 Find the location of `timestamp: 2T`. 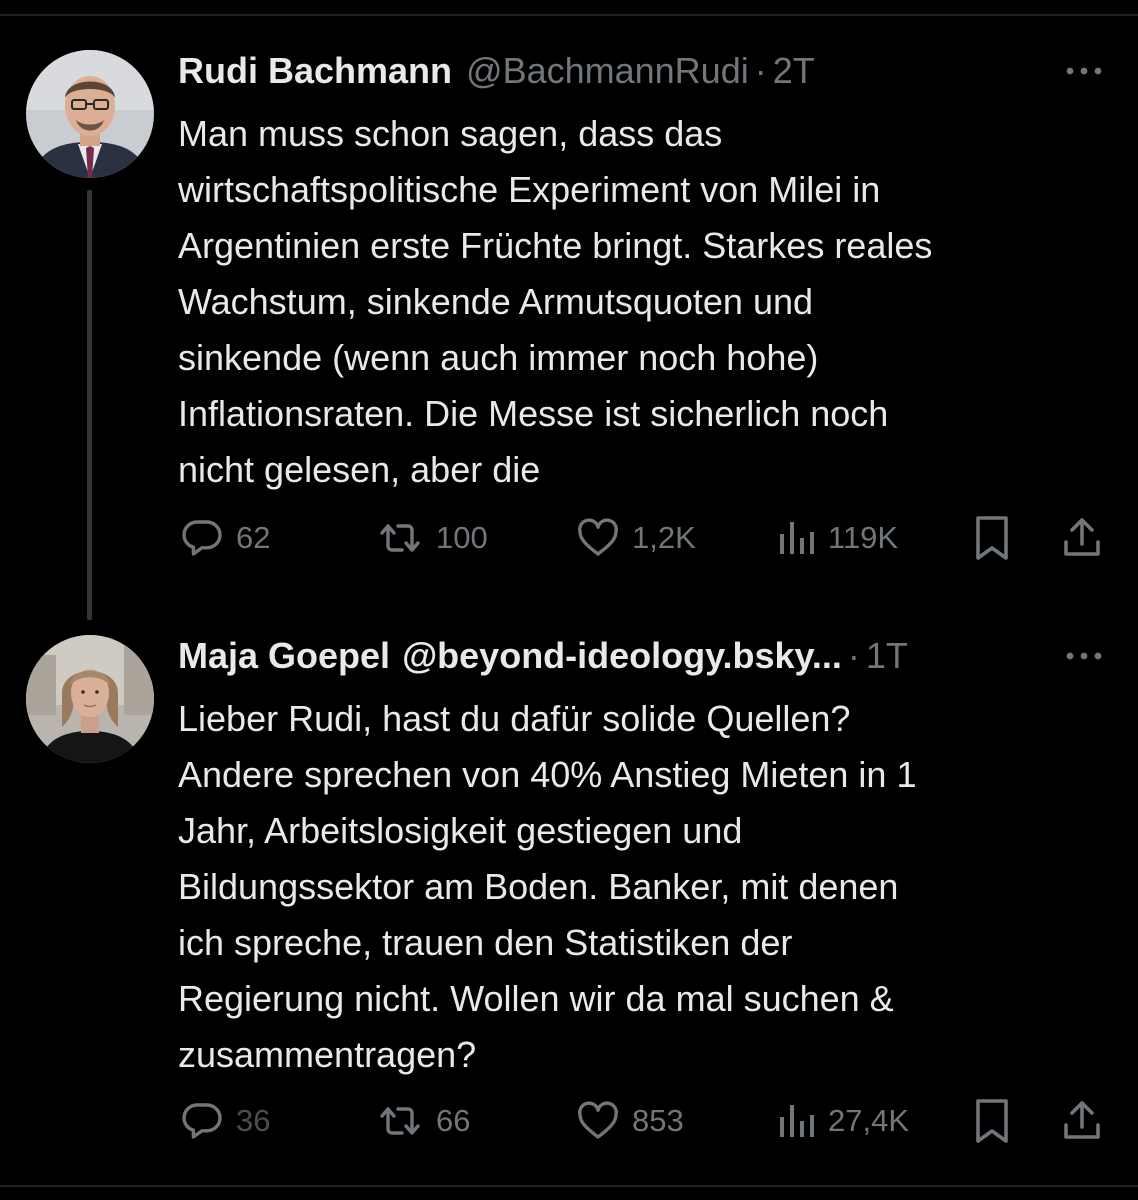

timestamp: 2T is located at coordinates (794, 71).